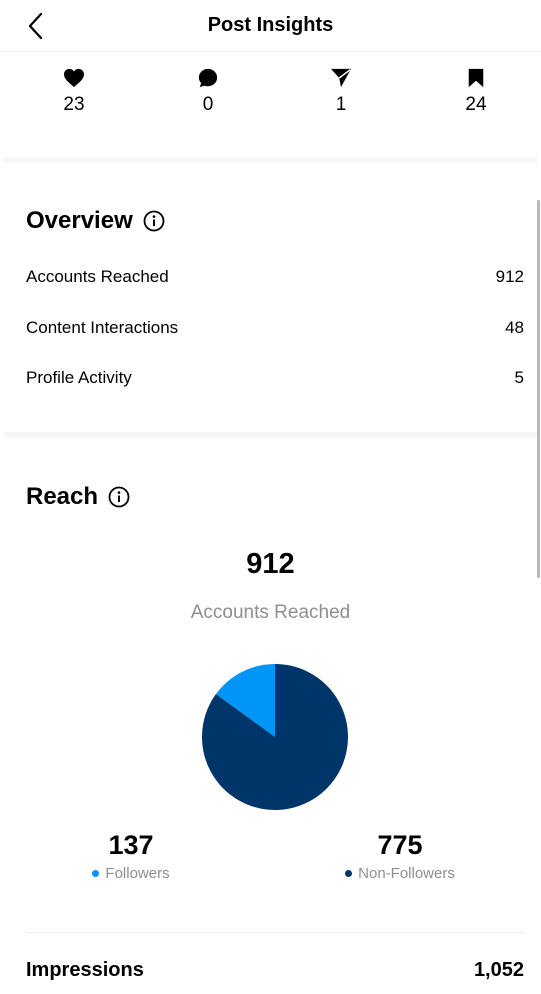 The height and width of the screenshot is (994, 541). What do you see at coordinates (514, 327) in the screenshot?
I see `metric-value: 48` at bounding box center [514, 327].